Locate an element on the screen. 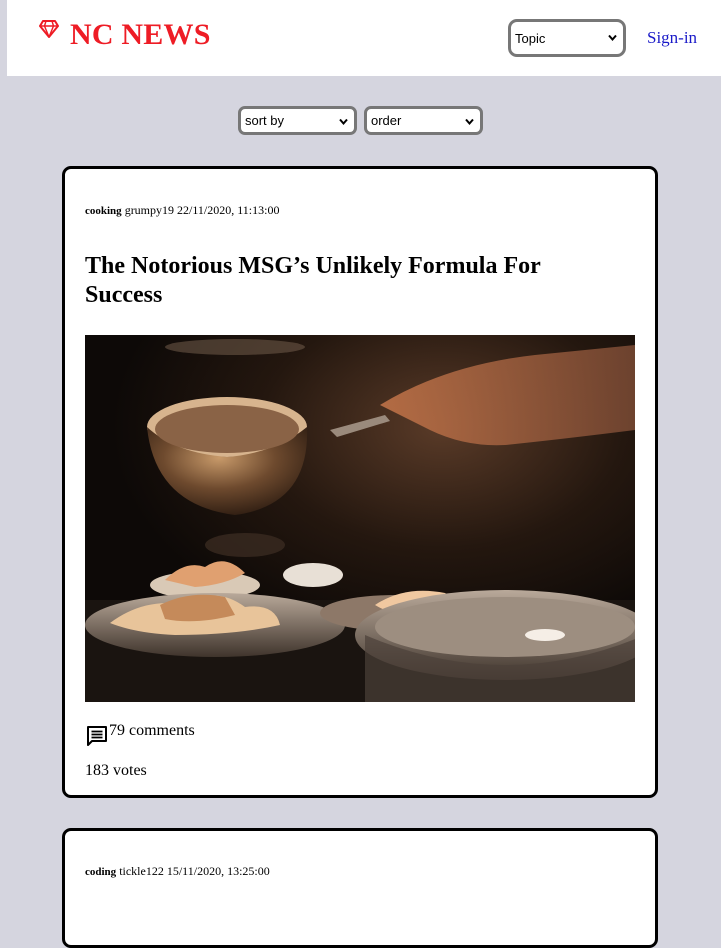 This screenshot has width=721, height=948. signin-link: Sign-in is located at coordinates (672, 38).